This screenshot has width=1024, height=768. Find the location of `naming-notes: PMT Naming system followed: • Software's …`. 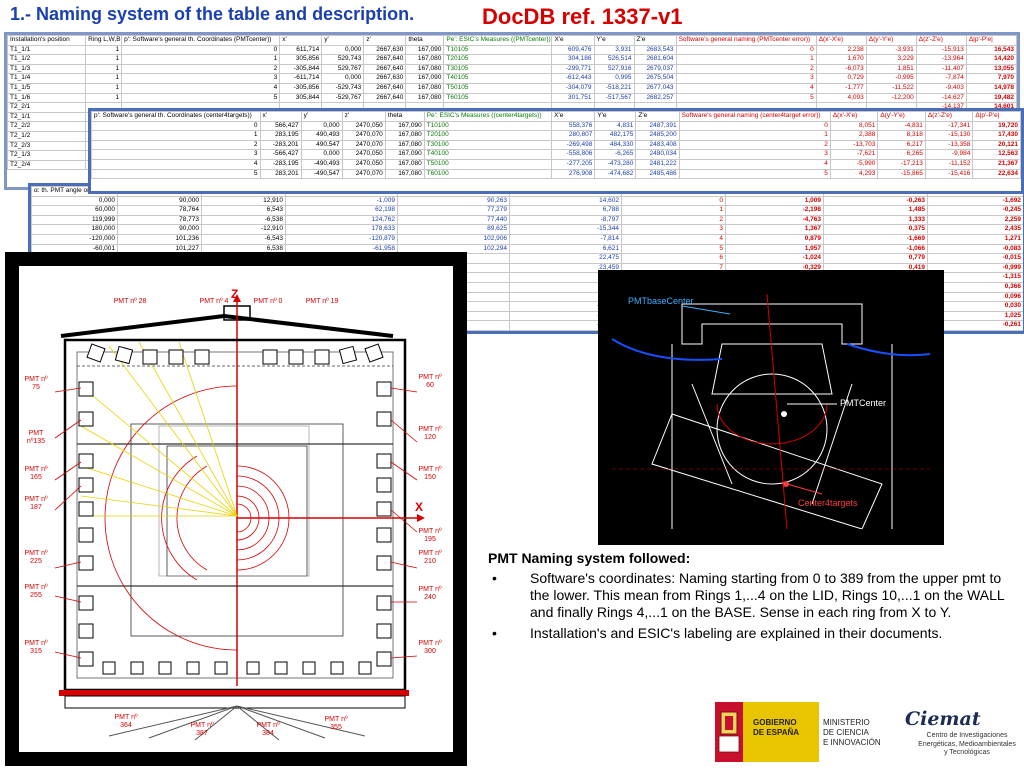

naming-notes: PMT Naming system followed: • Software's … is located at coordinates (748, 598).